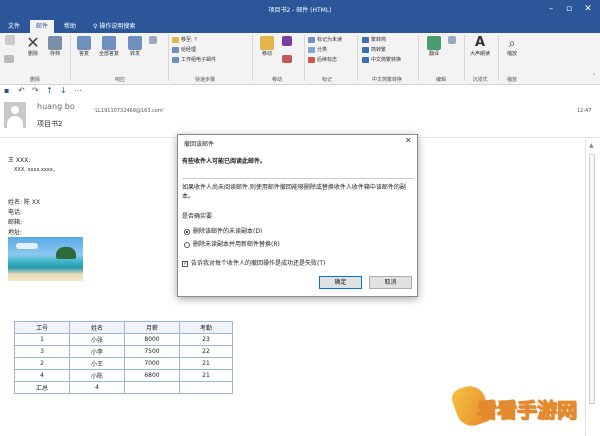 Image resolution: width=600 pixels, height=436 pixels. Describe the element at coordinates (325, 39) in the screenshot. I see `mark-unread-button: 标记为未读` at that location.